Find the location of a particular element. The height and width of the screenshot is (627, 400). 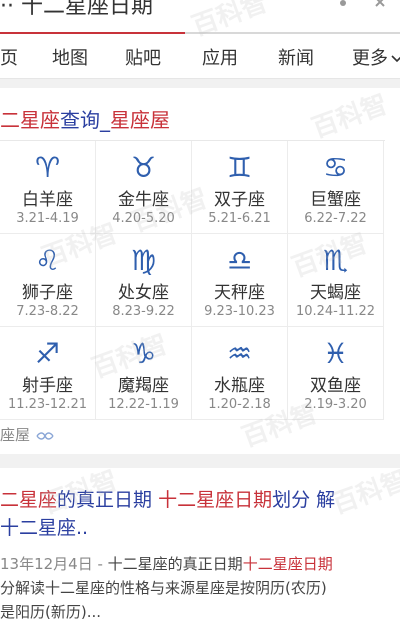

tab-map: 地图 is located at coordinates (70, 57).